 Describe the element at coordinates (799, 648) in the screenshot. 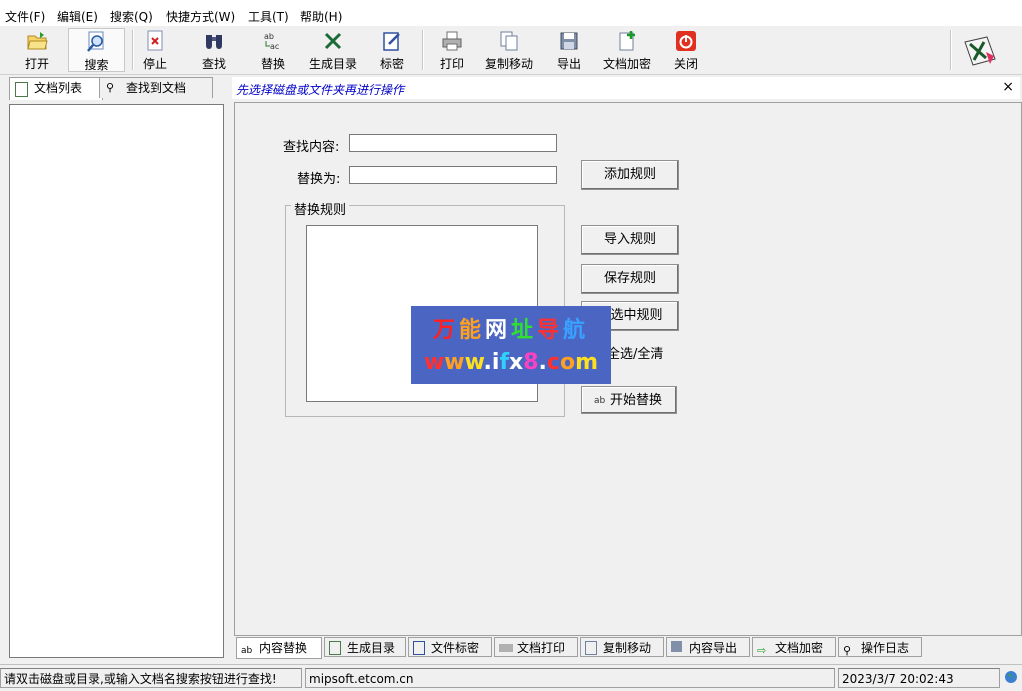

I see `tab-document-encrypt-label: 文档加密` at that location.